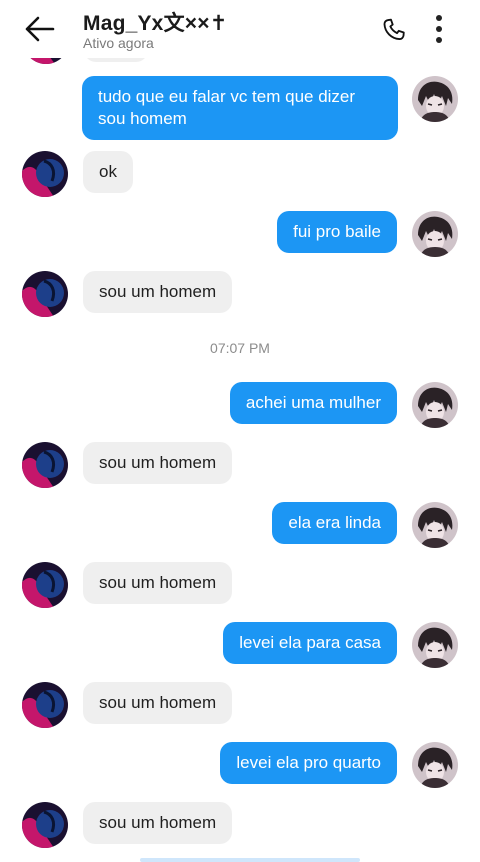 This screenshot has height=862, width=480. I want to click on contact-name: Mag_Yx文××✝, so click(155, 22).